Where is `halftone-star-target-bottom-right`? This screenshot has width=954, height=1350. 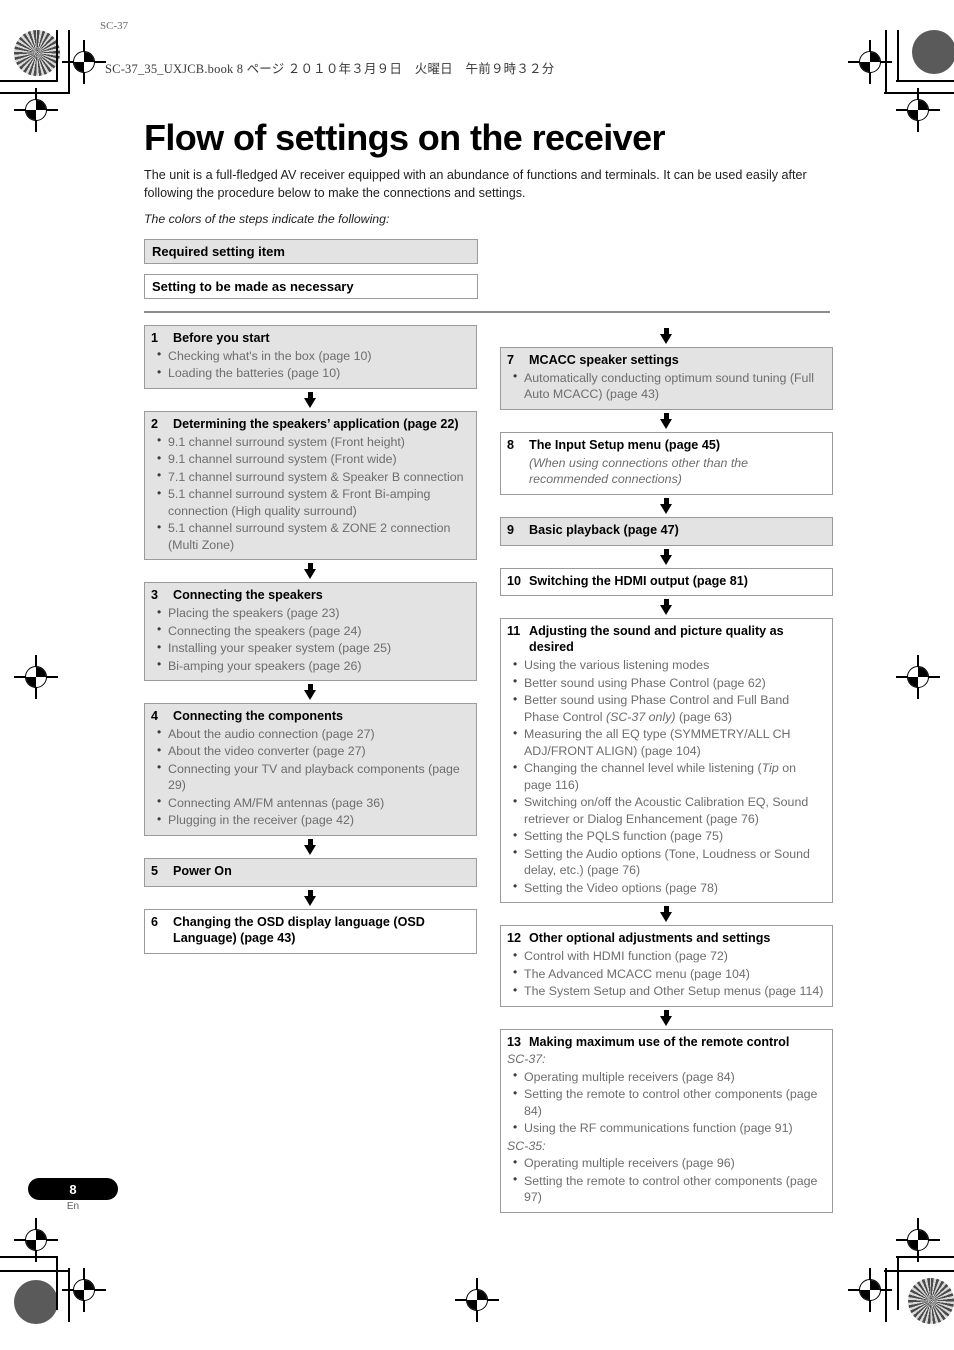
halftone-star-target-bottom-right is located at coordinates (931, 1301).